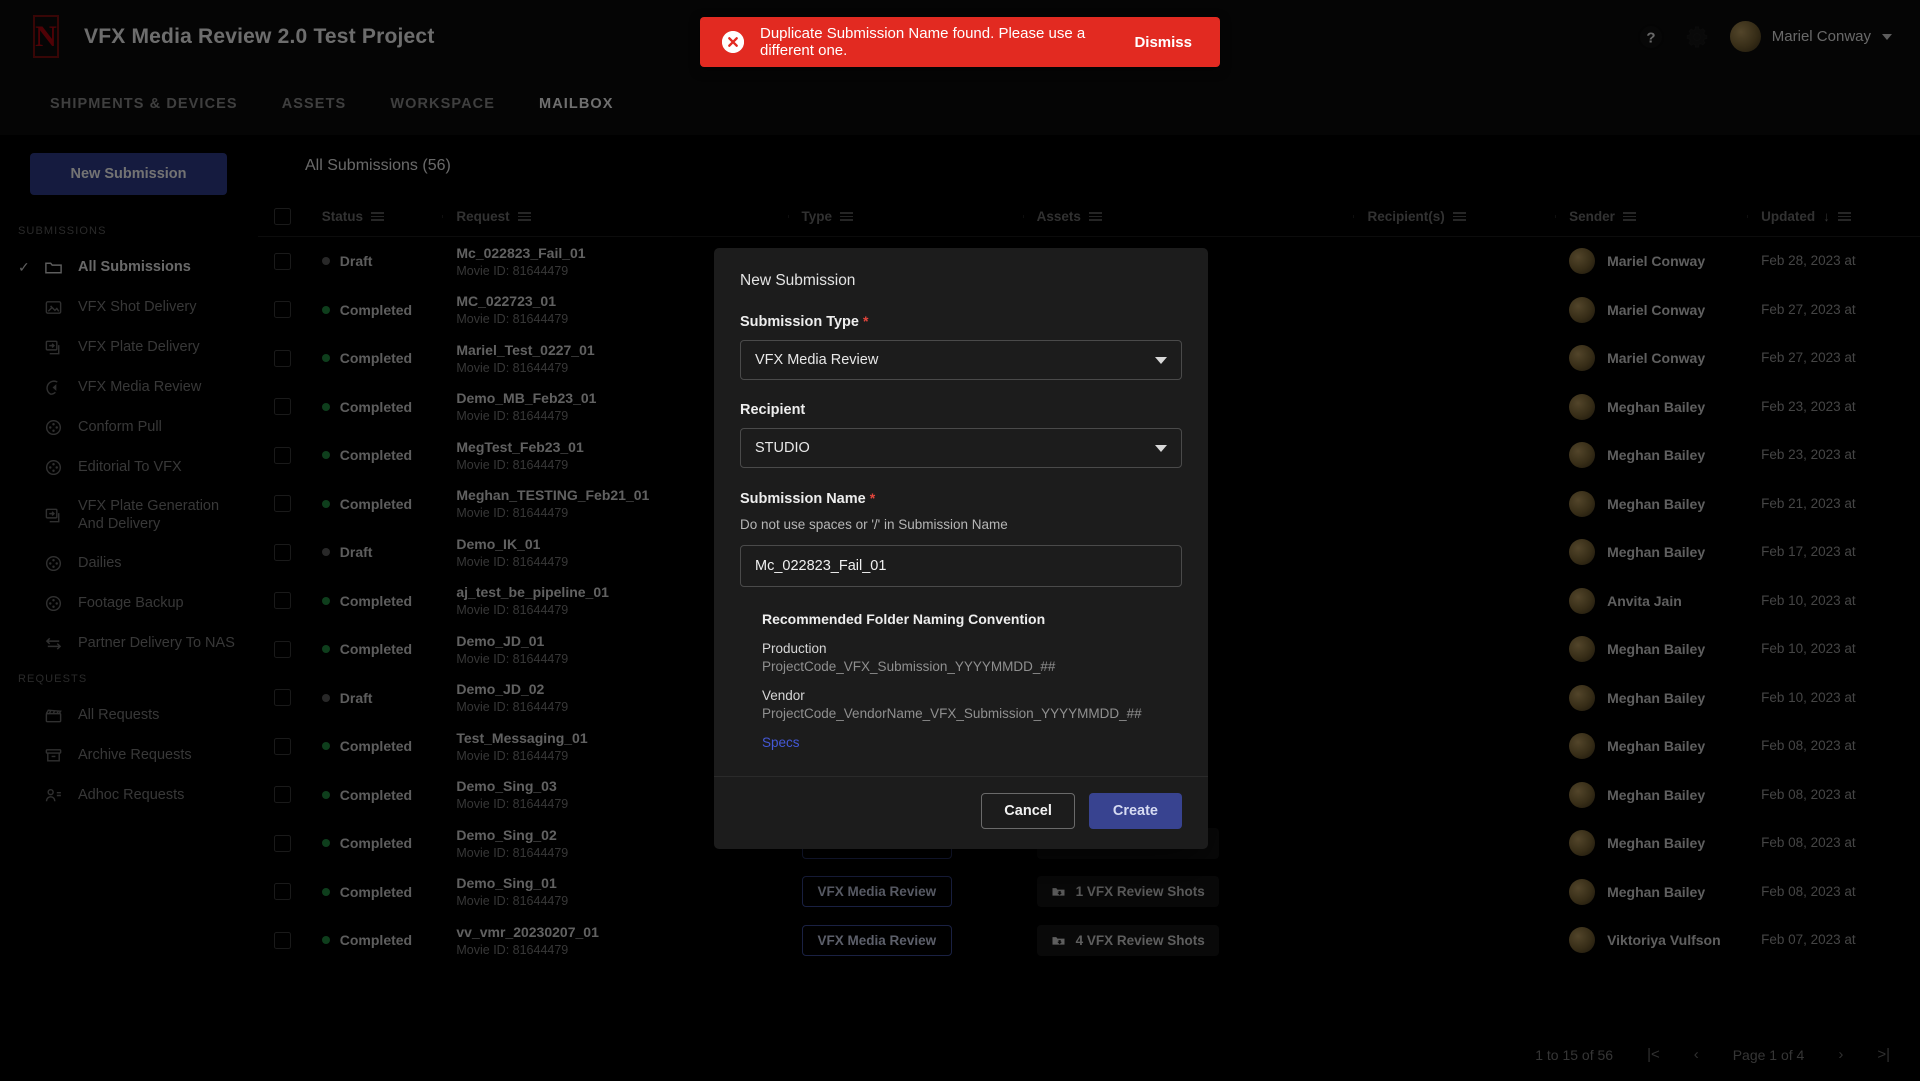 Image resolution: width=1920 pixels, height=1081 pixels. What do you see at coordinates (733, 42) in the screenshot?
I see `error-icon` at bounding box center [733, 42].